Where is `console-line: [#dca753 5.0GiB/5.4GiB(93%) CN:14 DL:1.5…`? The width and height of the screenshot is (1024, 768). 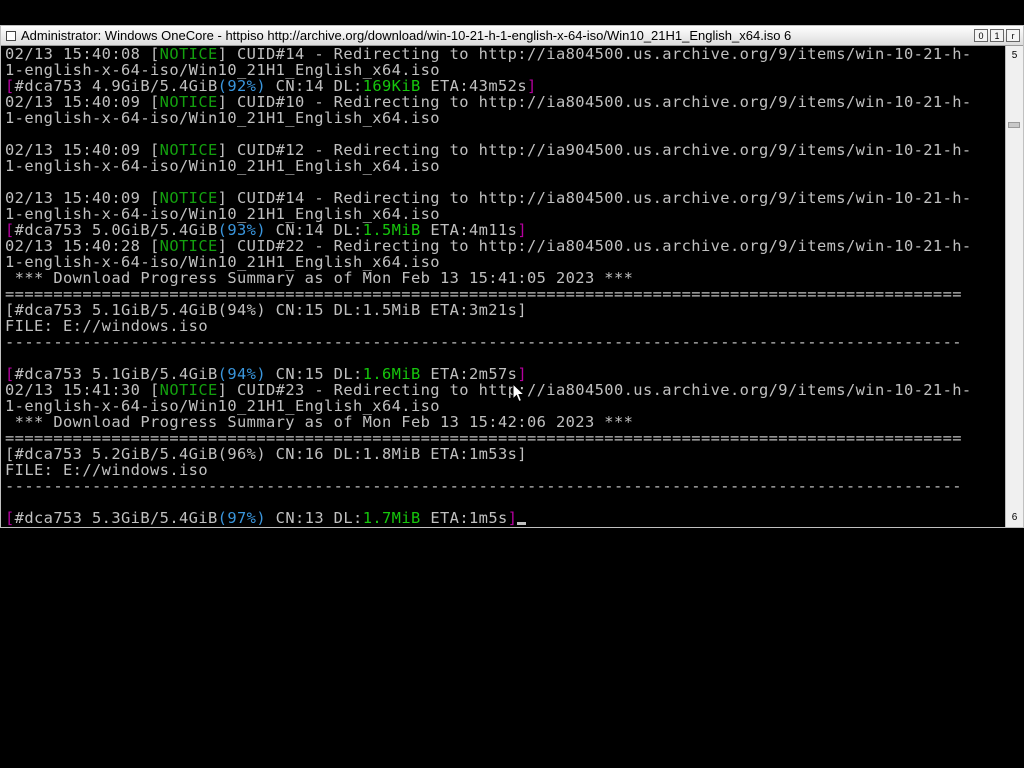 console-line: [#dca753 5.0GiB/5.4GiB(93%) CN:14 DL:1.5… is located at coordinates (505, 230).